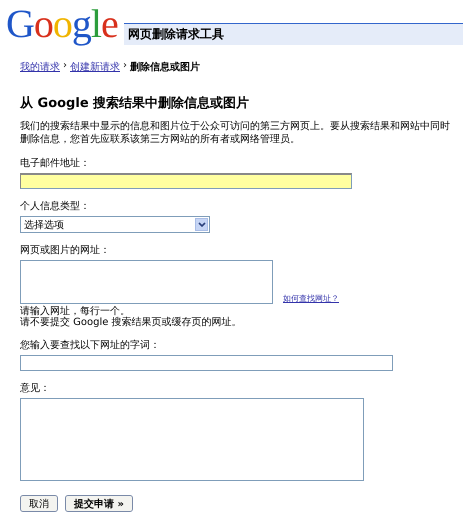  What do you see at coordinates (55, 206) in the screenshot?
I see `field-label: 个人信息类型：` at bounding box center [55, 206].